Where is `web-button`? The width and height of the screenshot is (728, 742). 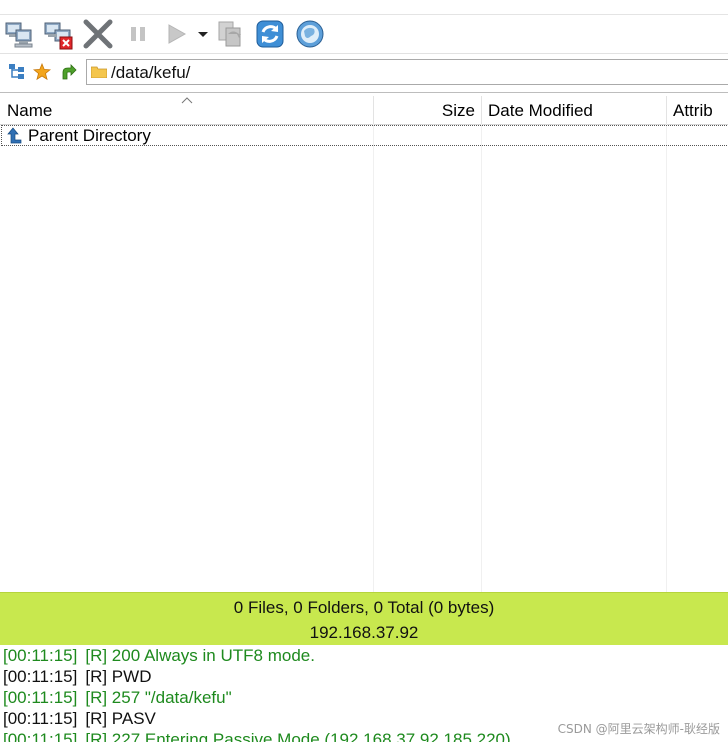 web-button is located at coordinates (310, 34).